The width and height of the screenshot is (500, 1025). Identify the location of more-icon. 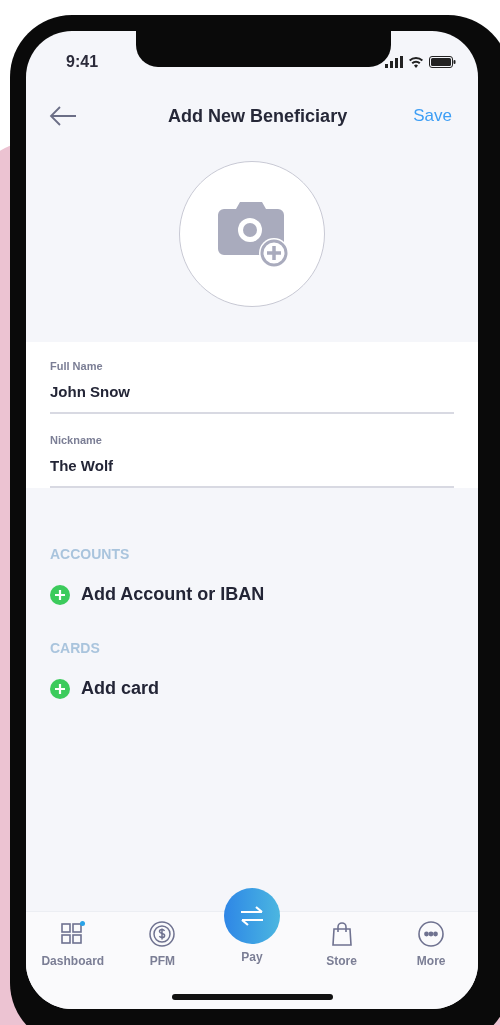
(431, 934).